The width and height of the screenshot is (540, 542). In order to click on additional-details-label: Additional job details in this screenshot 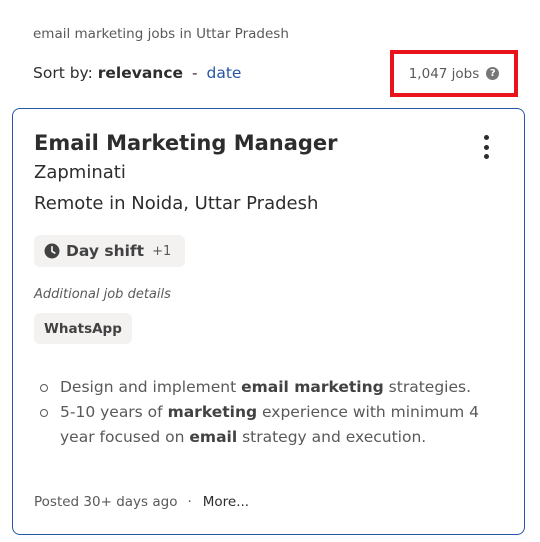, I will do `click(102, 294)`.